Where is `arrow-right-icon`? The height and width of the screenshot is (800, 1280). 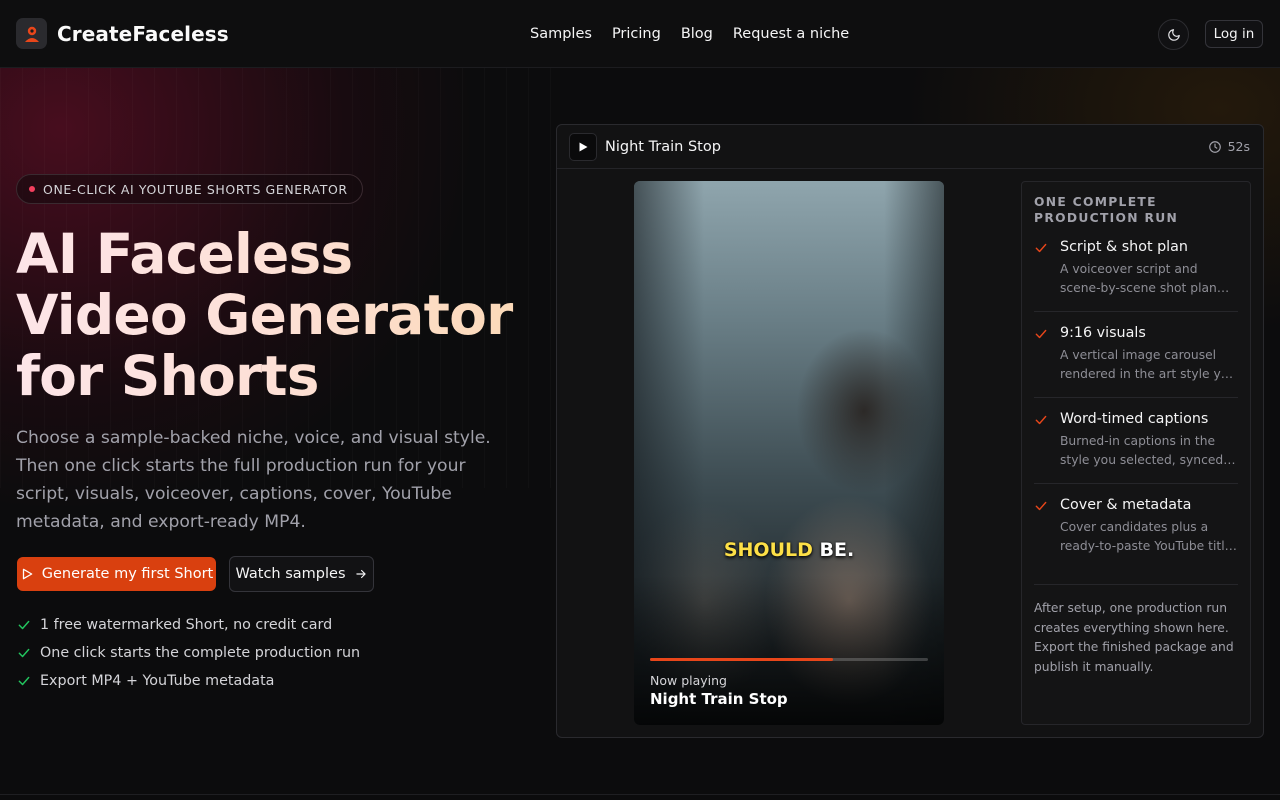 arrow-right-icon is located at coordinates (360, 574).